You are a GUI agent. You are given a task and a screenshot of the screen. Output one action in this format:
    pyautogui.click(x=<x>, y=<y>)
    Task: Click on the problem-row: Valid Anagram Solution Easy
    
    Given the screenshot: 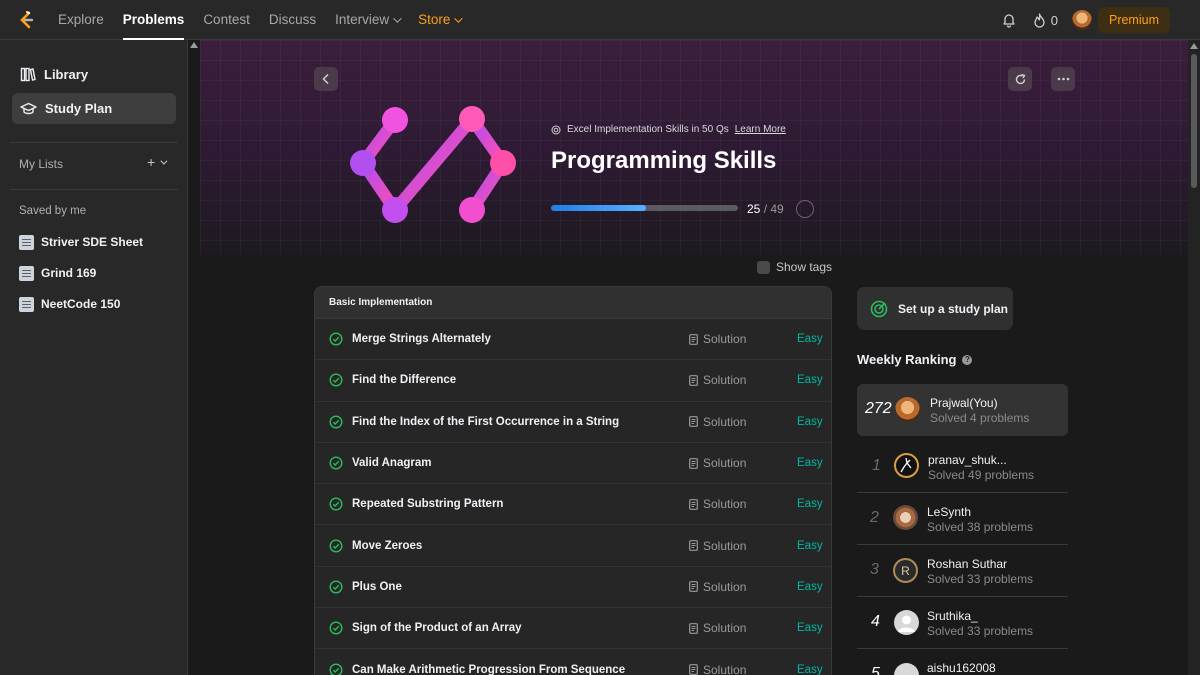 What is the action you would take?
    pyautogui.click(x=573, y=464)
    